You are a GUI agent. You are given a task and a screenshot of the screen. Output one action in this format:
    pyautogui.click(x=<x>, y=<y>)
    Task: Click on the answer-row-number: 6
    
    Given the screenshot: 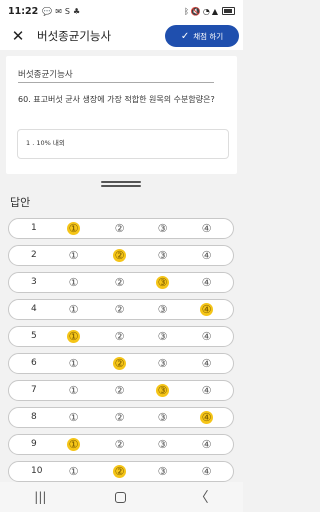 What is the action you would take?
    pyautogui.click(x=34, y=363)
    